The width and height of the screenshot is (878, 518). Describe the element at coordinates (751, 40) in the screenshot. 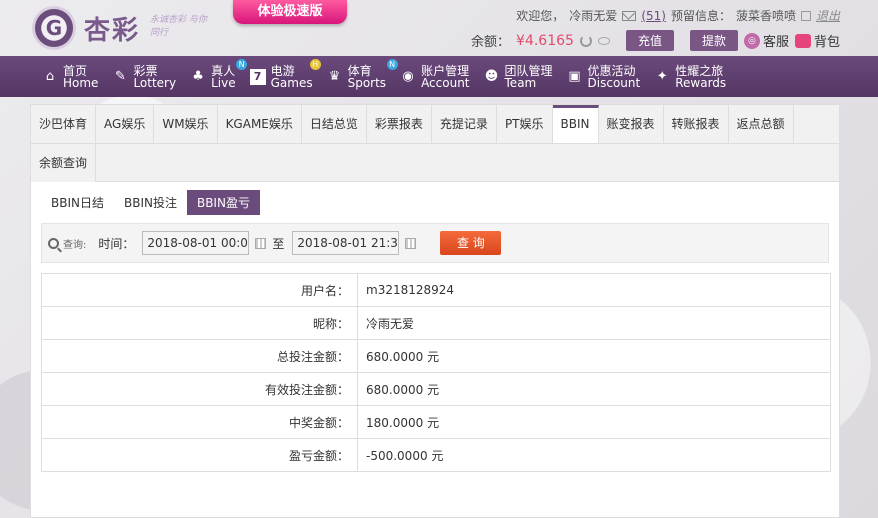

I see `headset-icon: ◎` at that location.